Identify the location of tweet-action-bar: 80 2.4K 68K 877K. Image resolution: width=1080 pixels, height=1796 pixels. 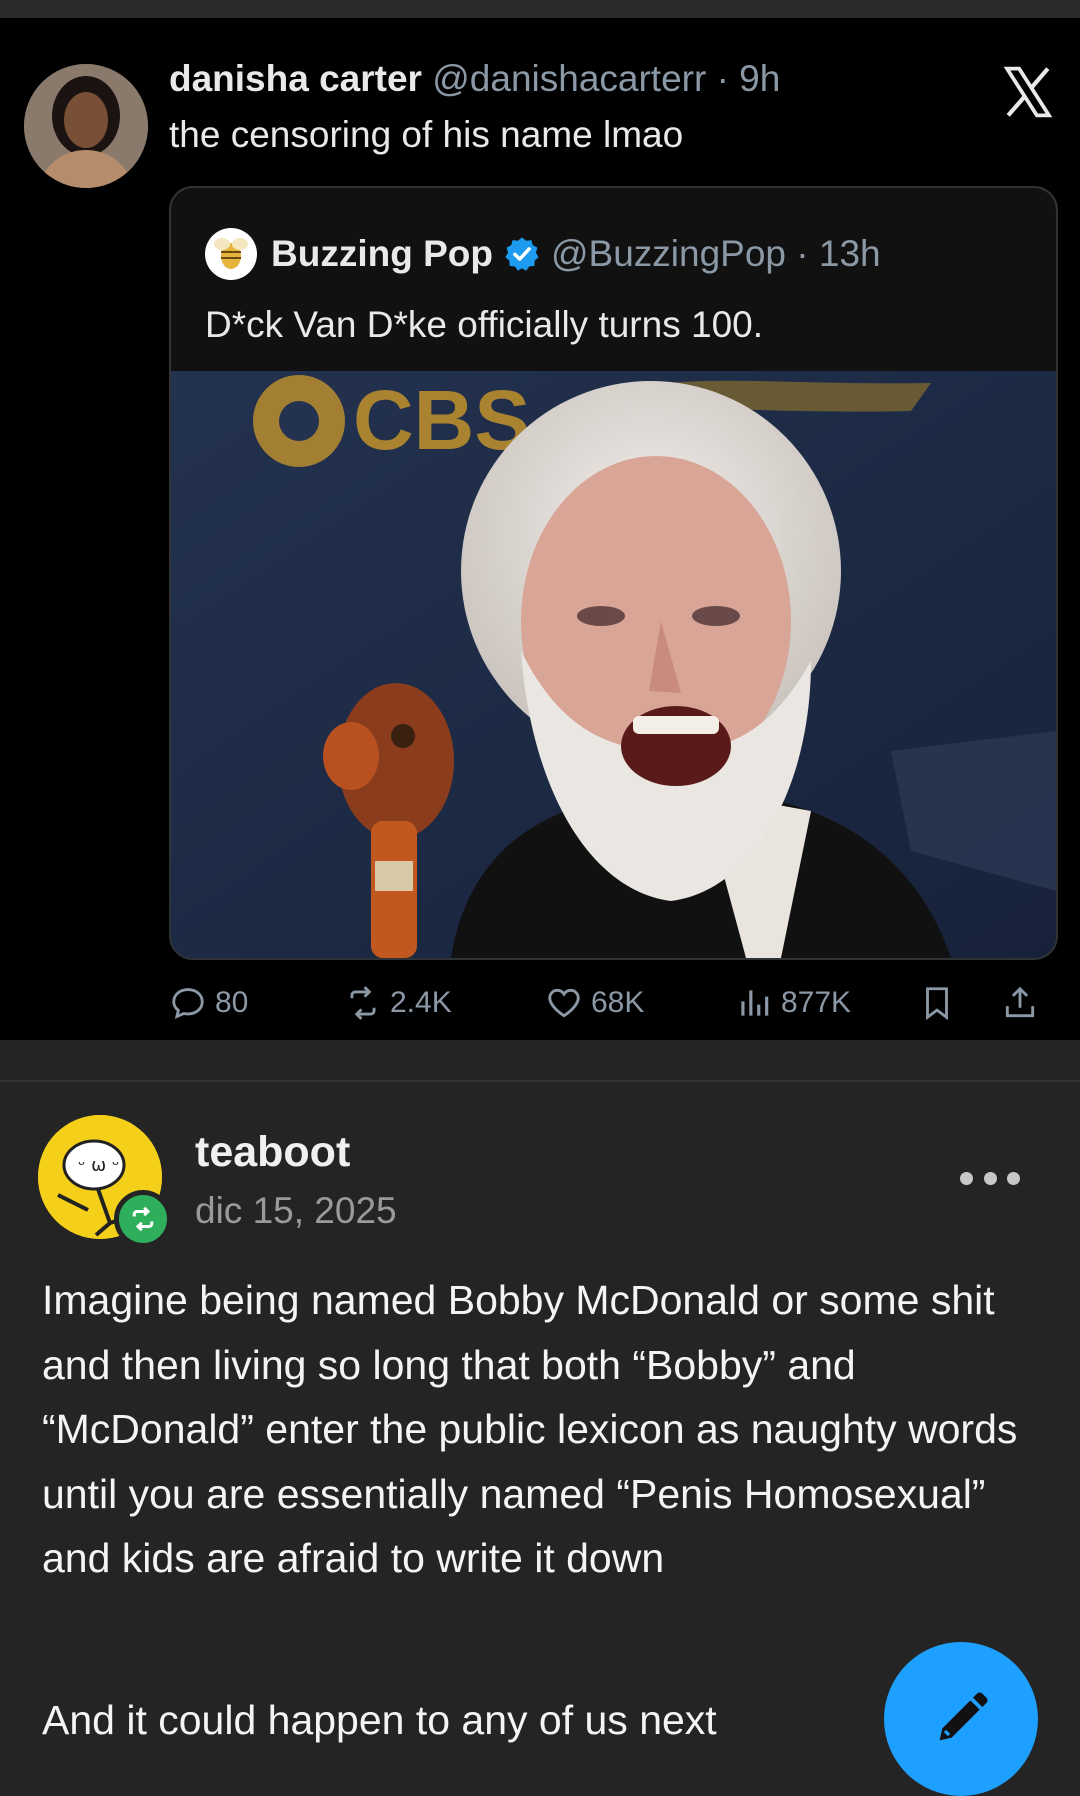
(611, 1003).